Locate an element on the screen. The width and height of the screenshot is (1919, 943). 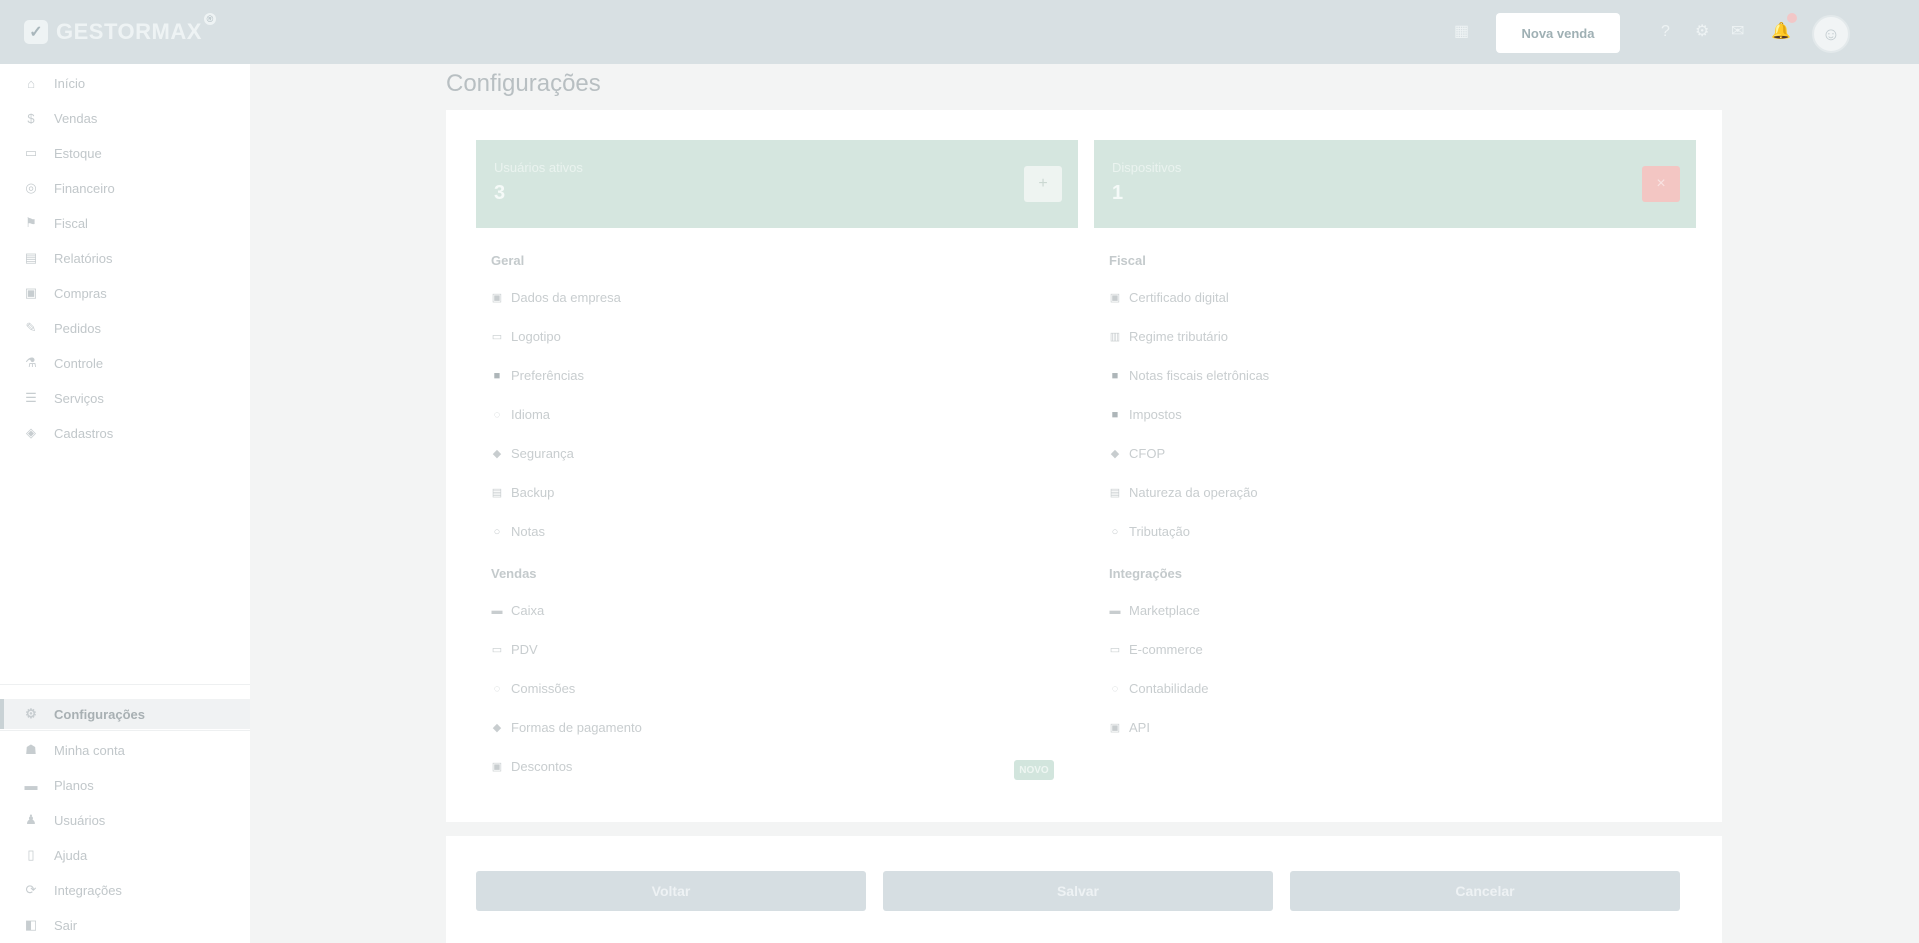
settings-link: ◌ Idioma is located at coordinates (520, 414).